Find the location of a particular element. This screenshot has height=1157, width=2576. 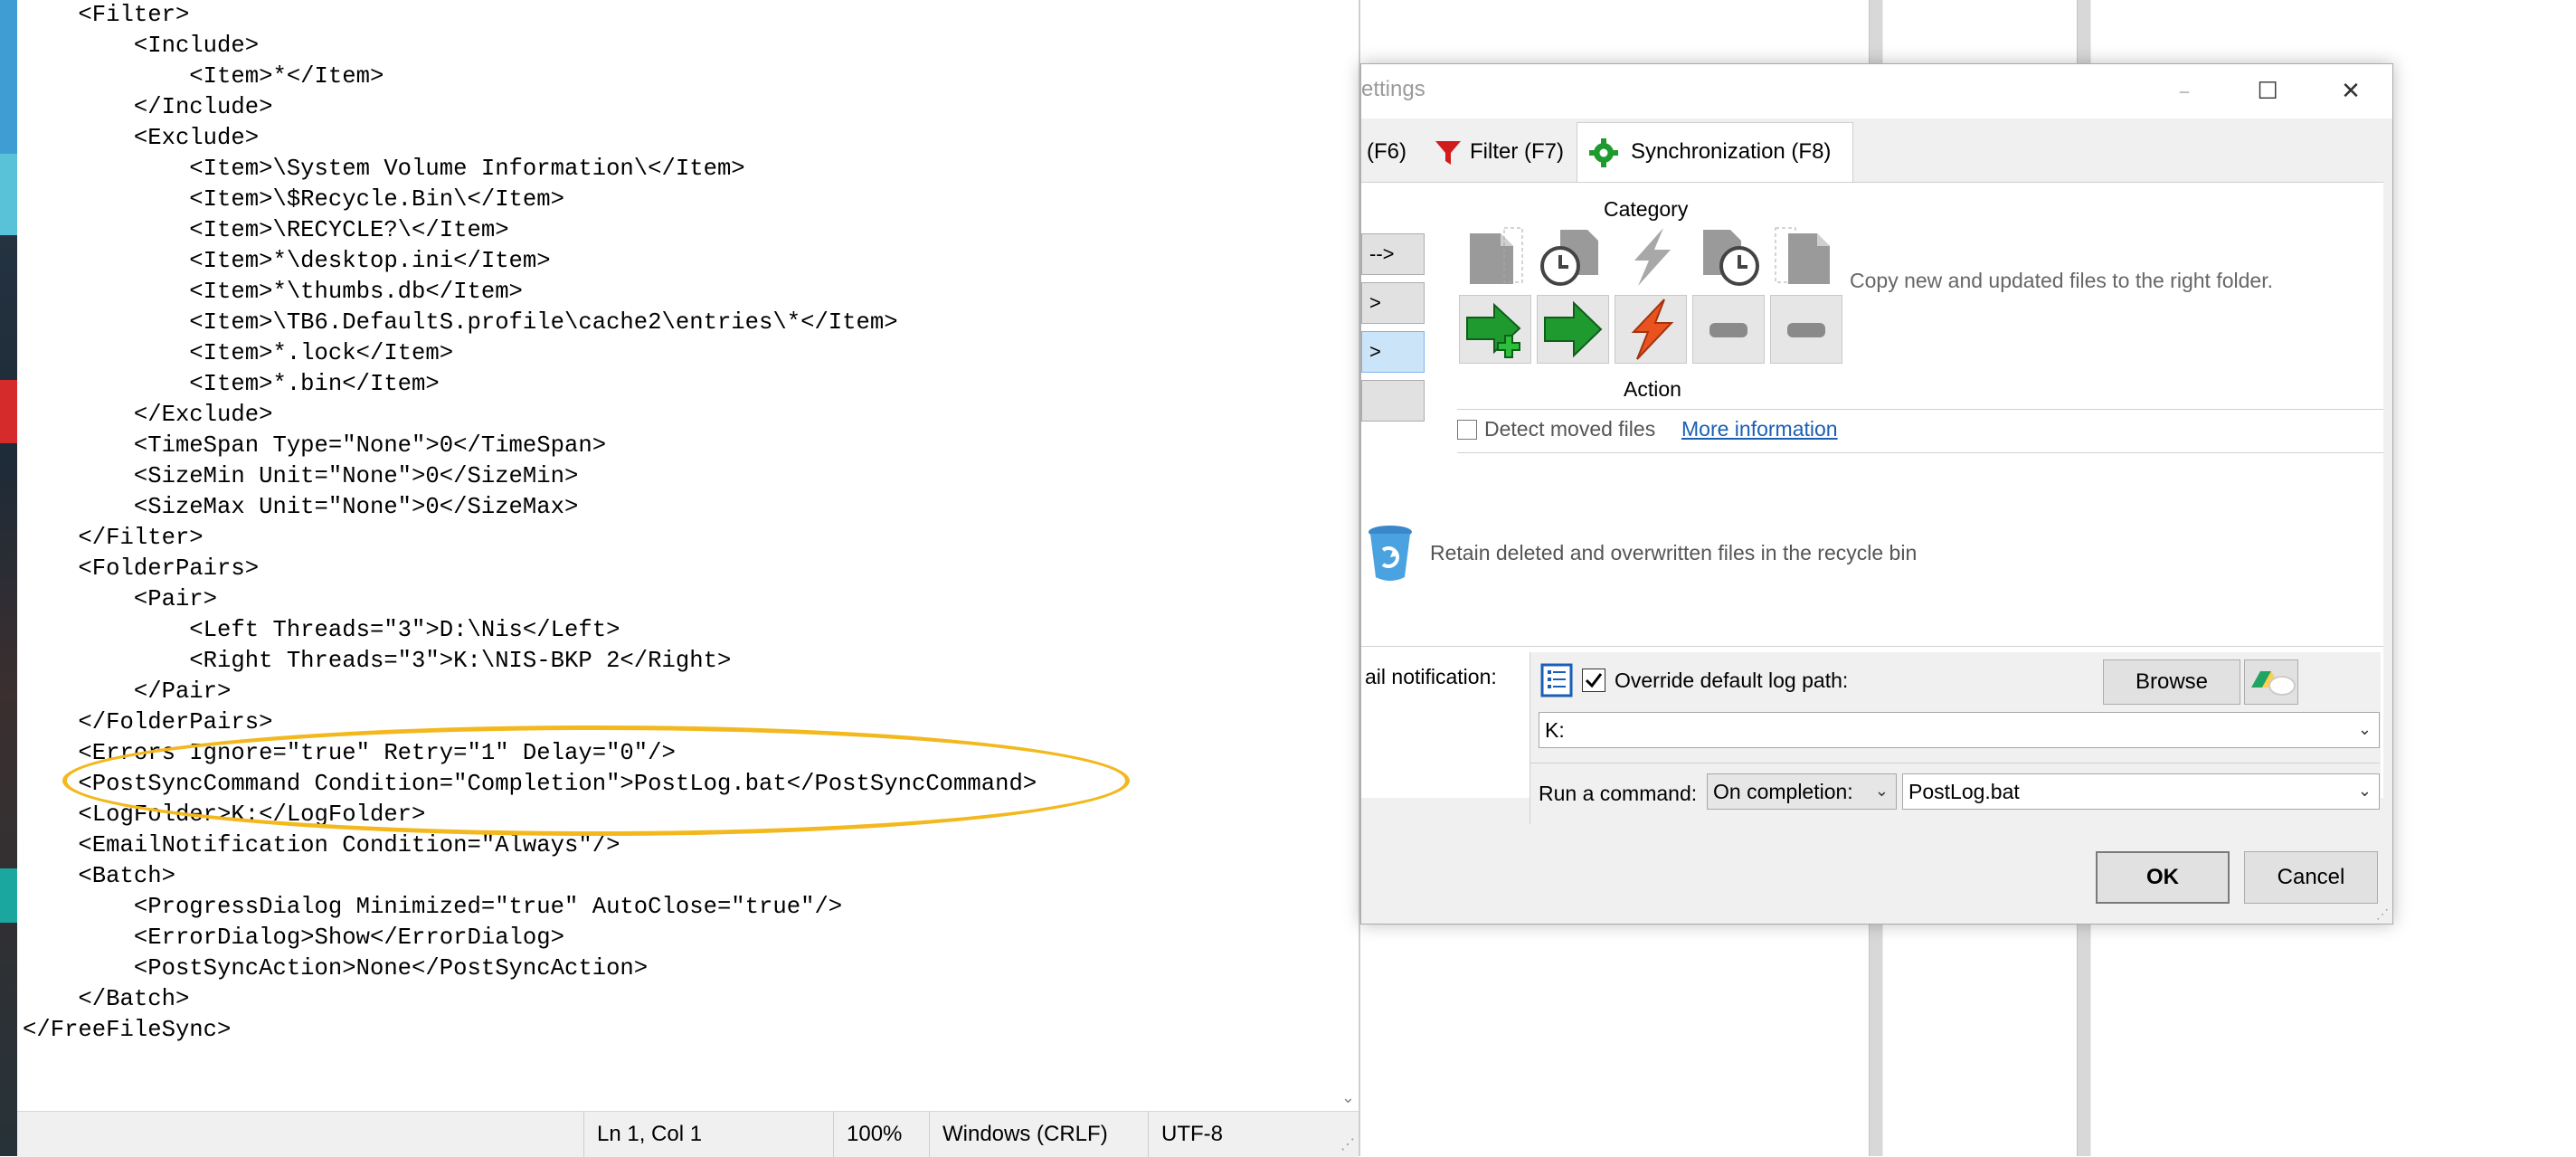

more-information-link: More information is located at coordinates (1760, 428).